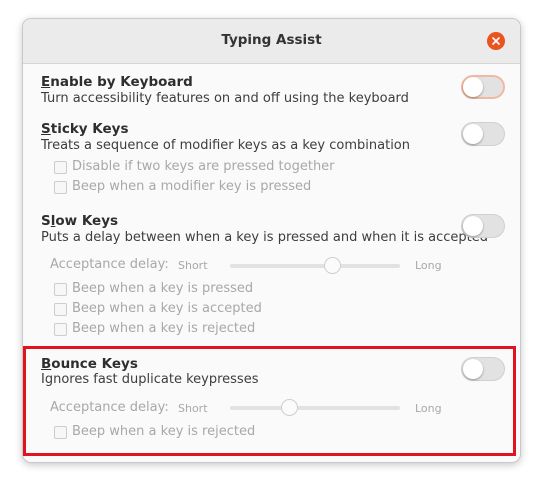 The height and width of the screenshot is (485, 541). Describe the element at coordinates (164, 328) in the screenshot. I see `beep-rejected-label: Beep when a key is rejected` at that location.